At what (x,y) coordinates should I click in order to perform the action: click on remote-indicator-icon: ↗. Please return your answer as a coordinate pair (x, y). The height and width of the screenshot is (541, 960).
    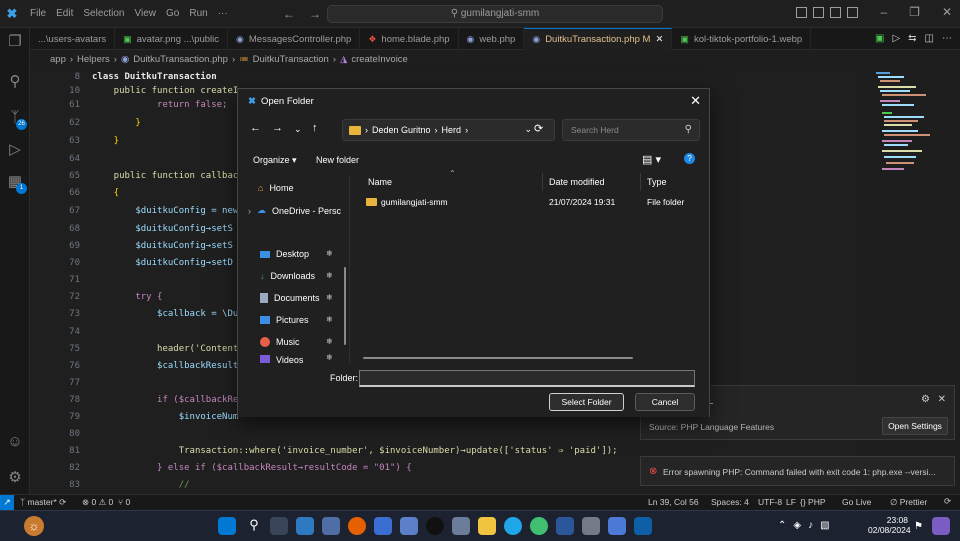
    Looking at the image, I should click on (7, 503).